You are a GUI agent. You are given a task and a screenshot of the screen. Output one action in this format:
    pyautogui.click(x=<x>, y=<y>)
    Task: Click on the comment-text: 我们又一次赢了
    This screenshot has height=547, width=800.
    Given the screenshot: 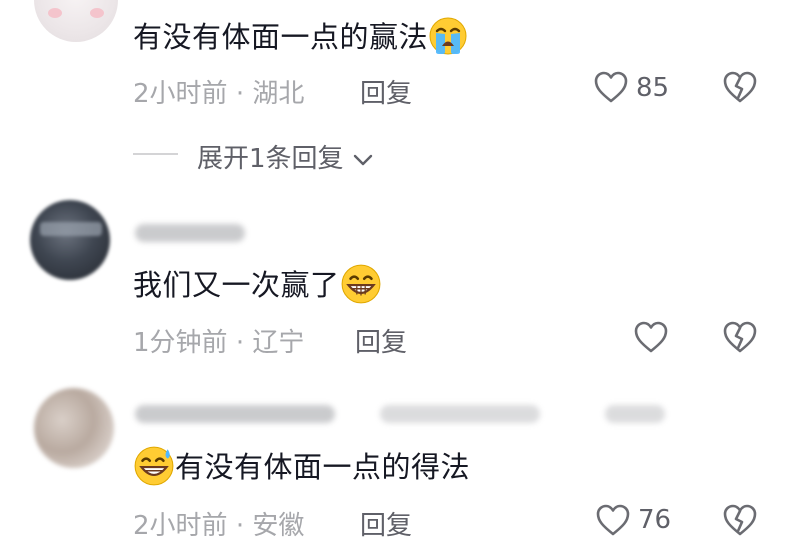 What is the action you would take?
    pyautogui.click(x=257, y=287)
    